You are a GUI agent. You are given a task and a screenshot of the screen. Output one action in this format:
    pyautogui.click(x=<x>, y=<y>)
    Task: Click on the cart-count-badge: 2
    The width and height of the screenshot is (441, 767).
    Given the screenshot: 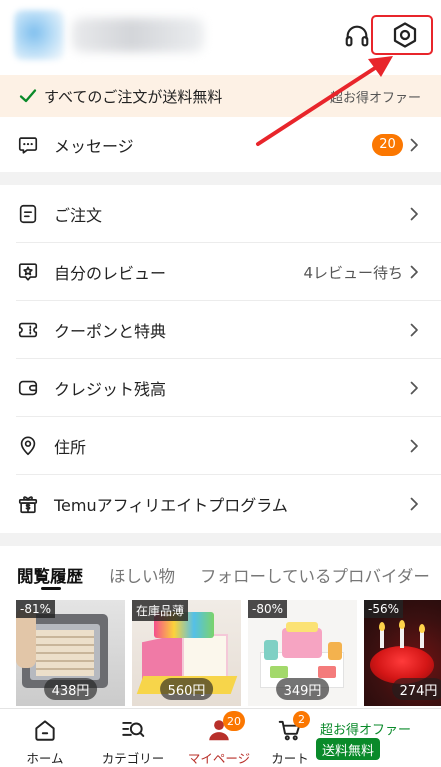 What is the action you would take?
    pyautogui.click(x=301, y=719)
    